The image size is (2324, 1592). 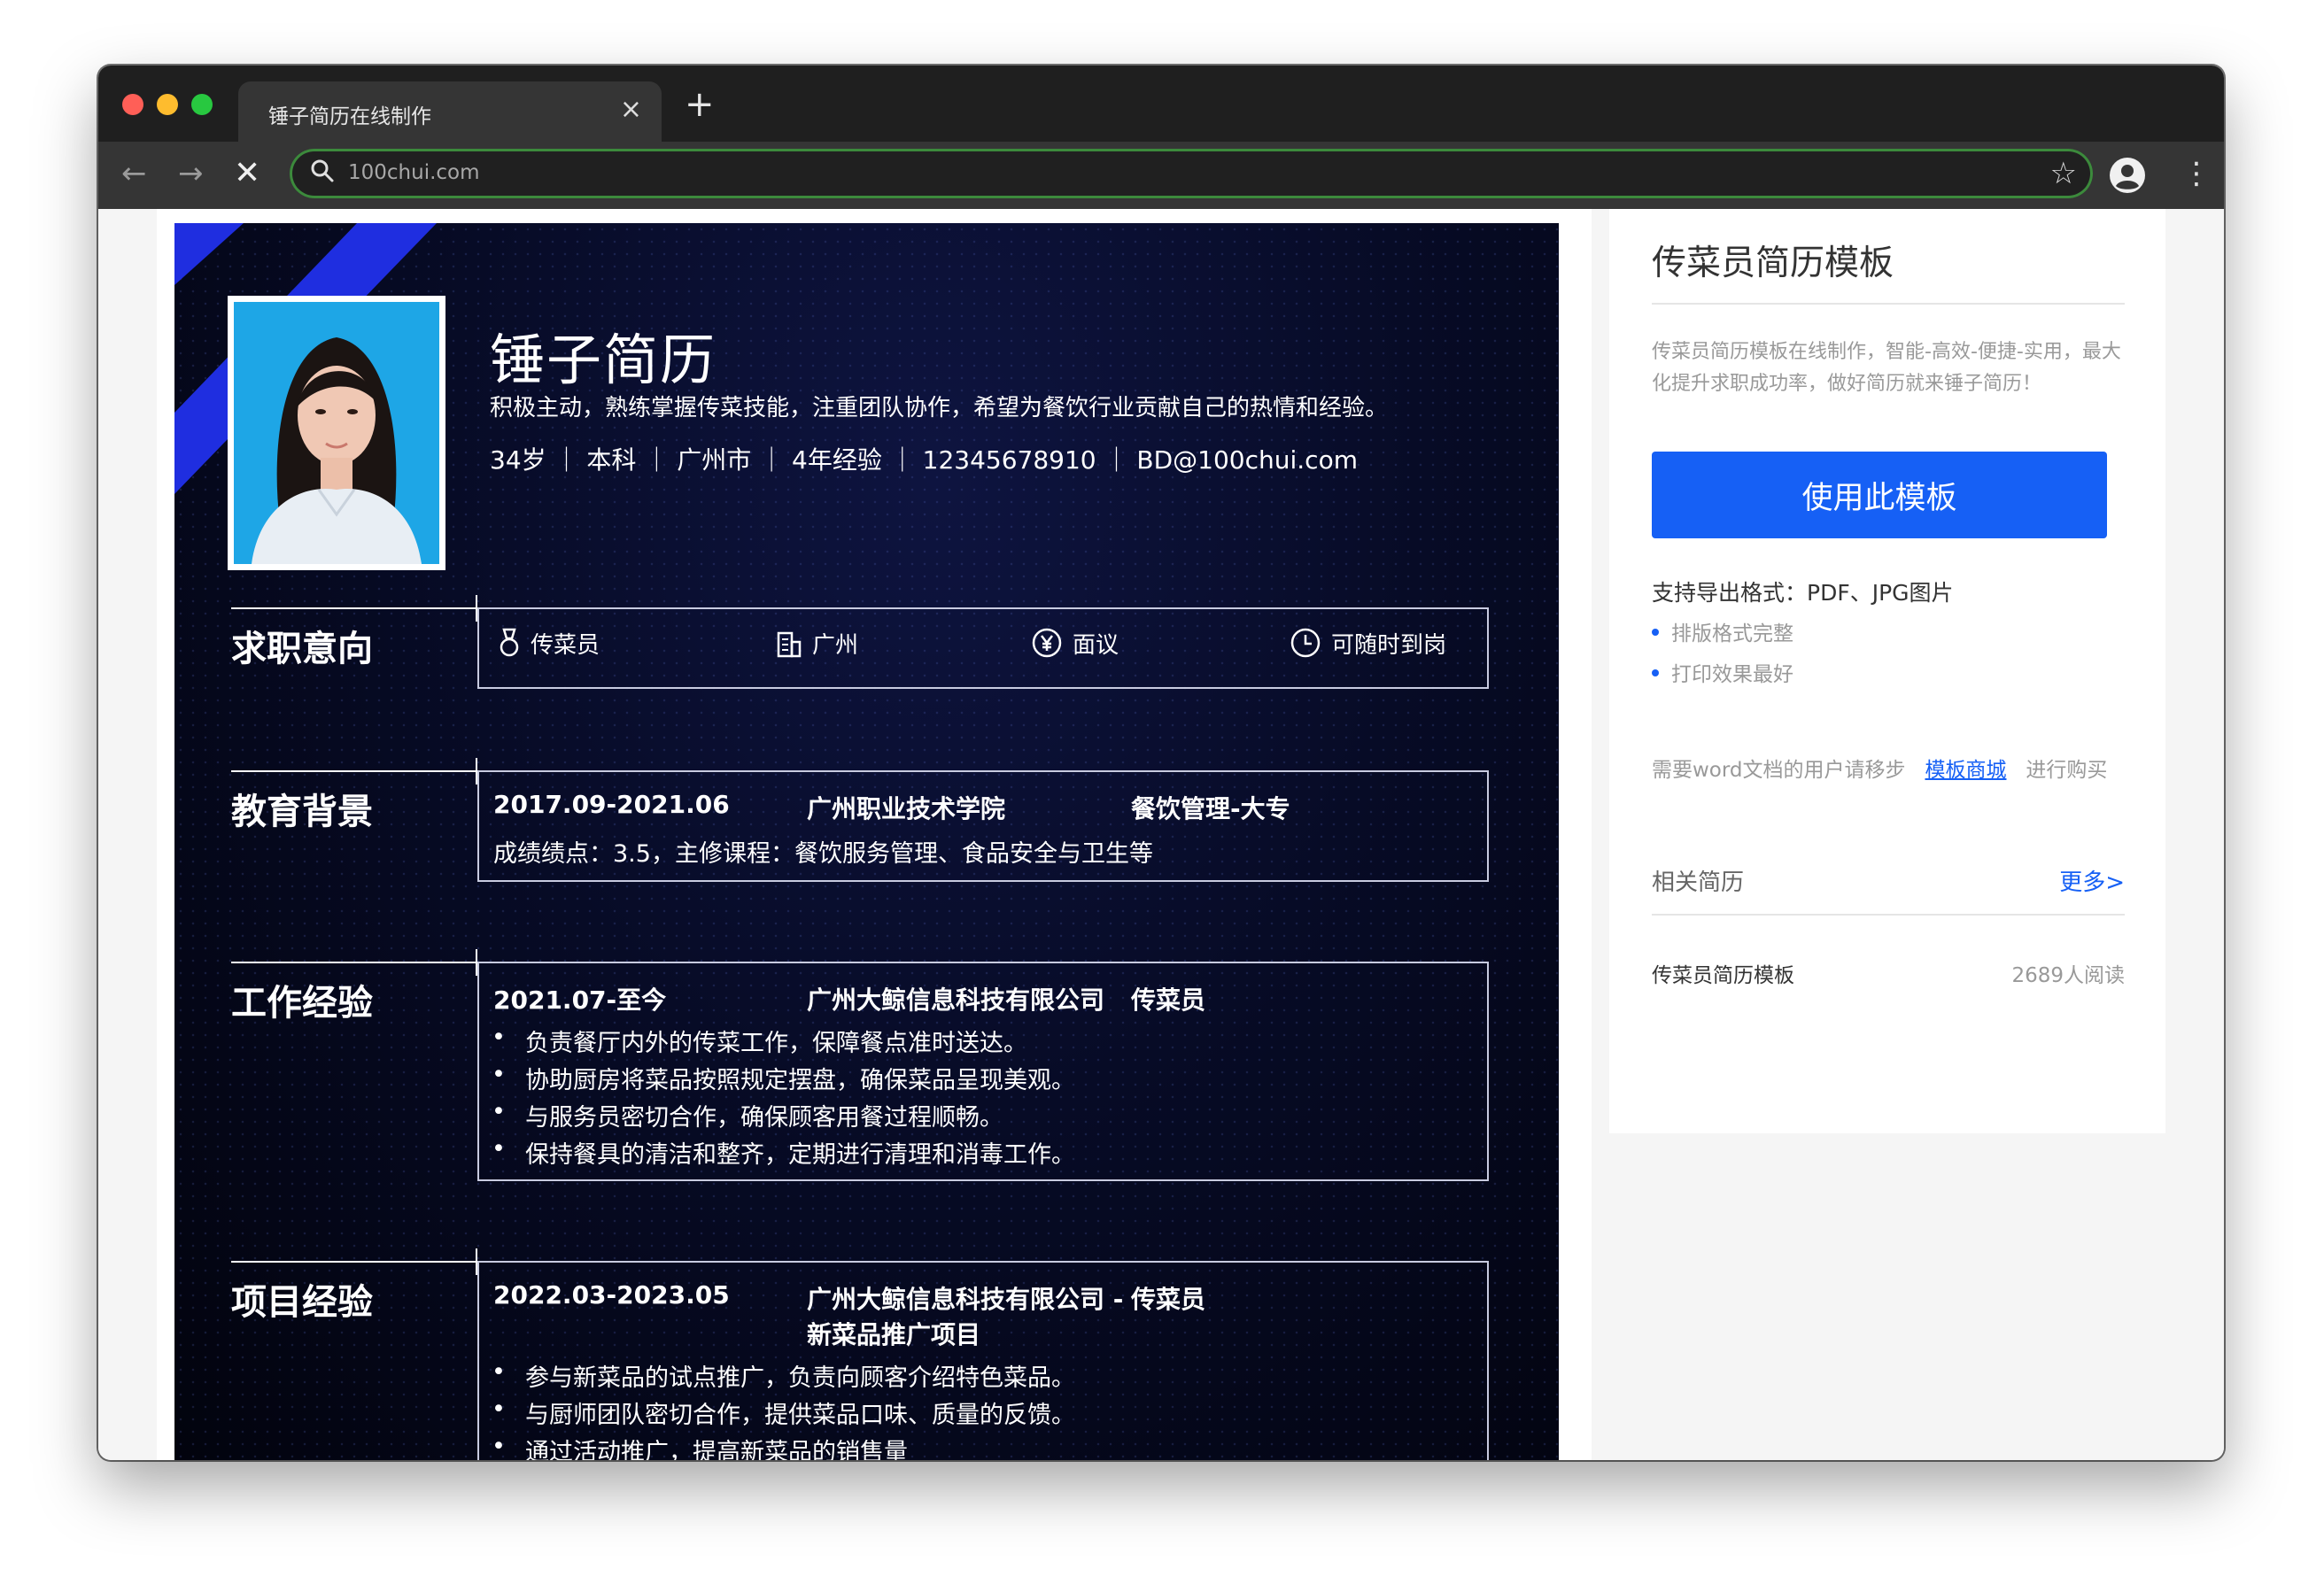 I want to click on back-button: ←, so click(x=134, y=173).